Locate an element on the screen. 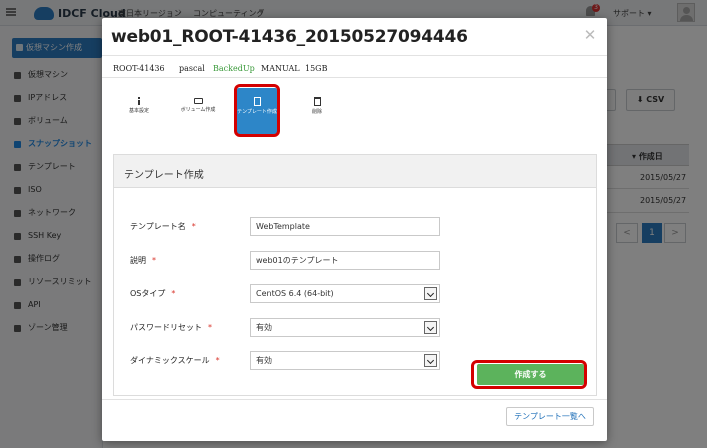 The image size is (707, 448). dynamic-scale-select: 有効 is located at coordinates (345, 360).